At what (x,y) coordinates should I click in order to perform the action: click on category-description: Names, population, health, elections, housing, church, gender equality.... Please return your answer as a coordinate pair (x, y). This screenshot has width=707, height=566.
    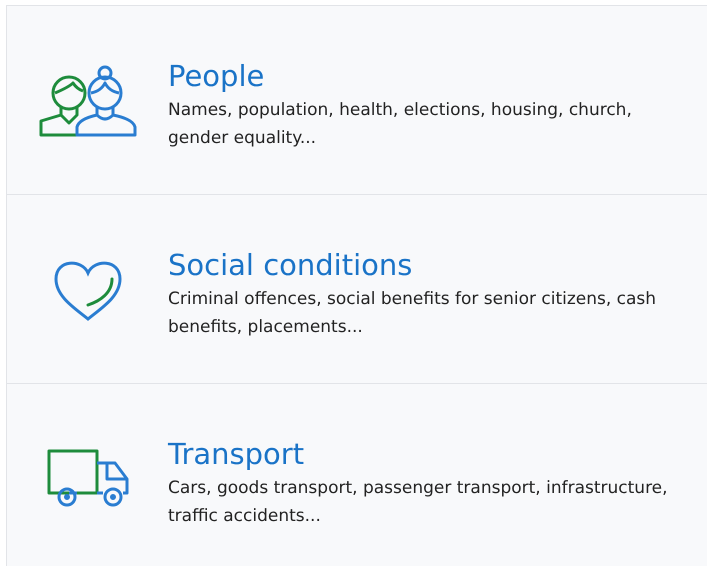
    Looking at the image, I should click on (400, 124).